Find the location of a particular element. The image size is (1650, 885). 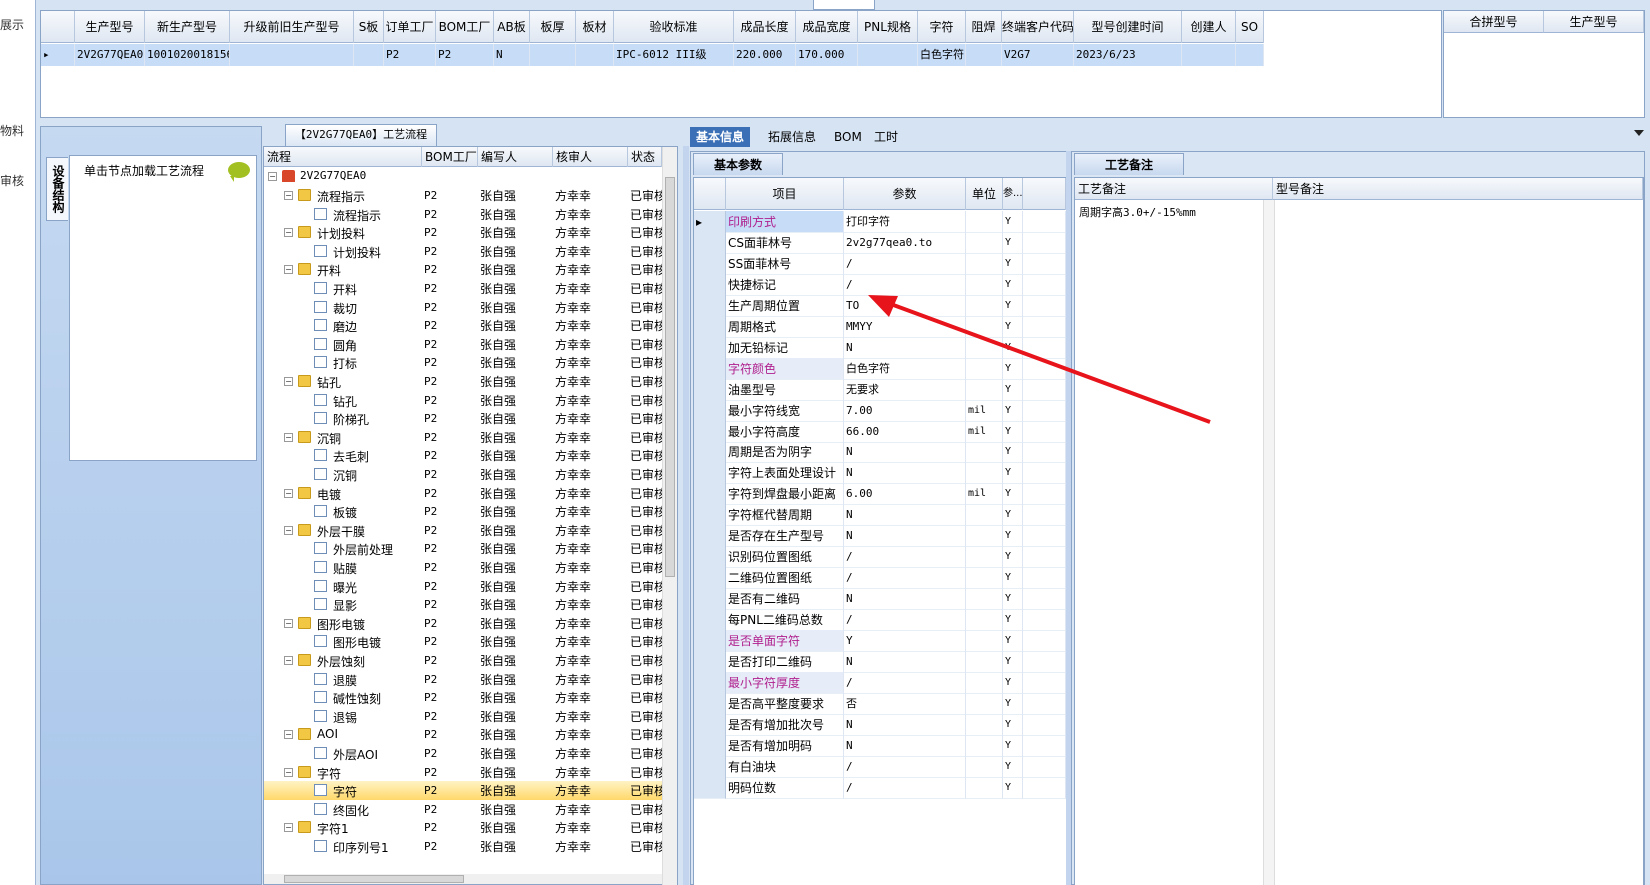

arrow-line is located at coordinates (1045, 361).